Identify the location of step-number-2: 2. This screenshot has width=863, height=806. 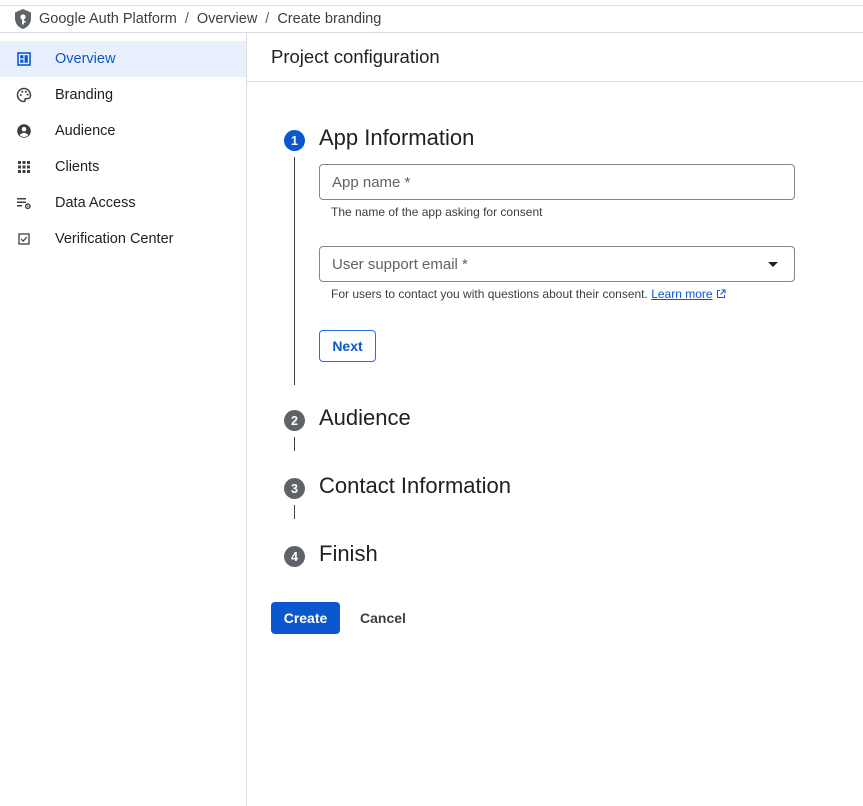
(294, 420).